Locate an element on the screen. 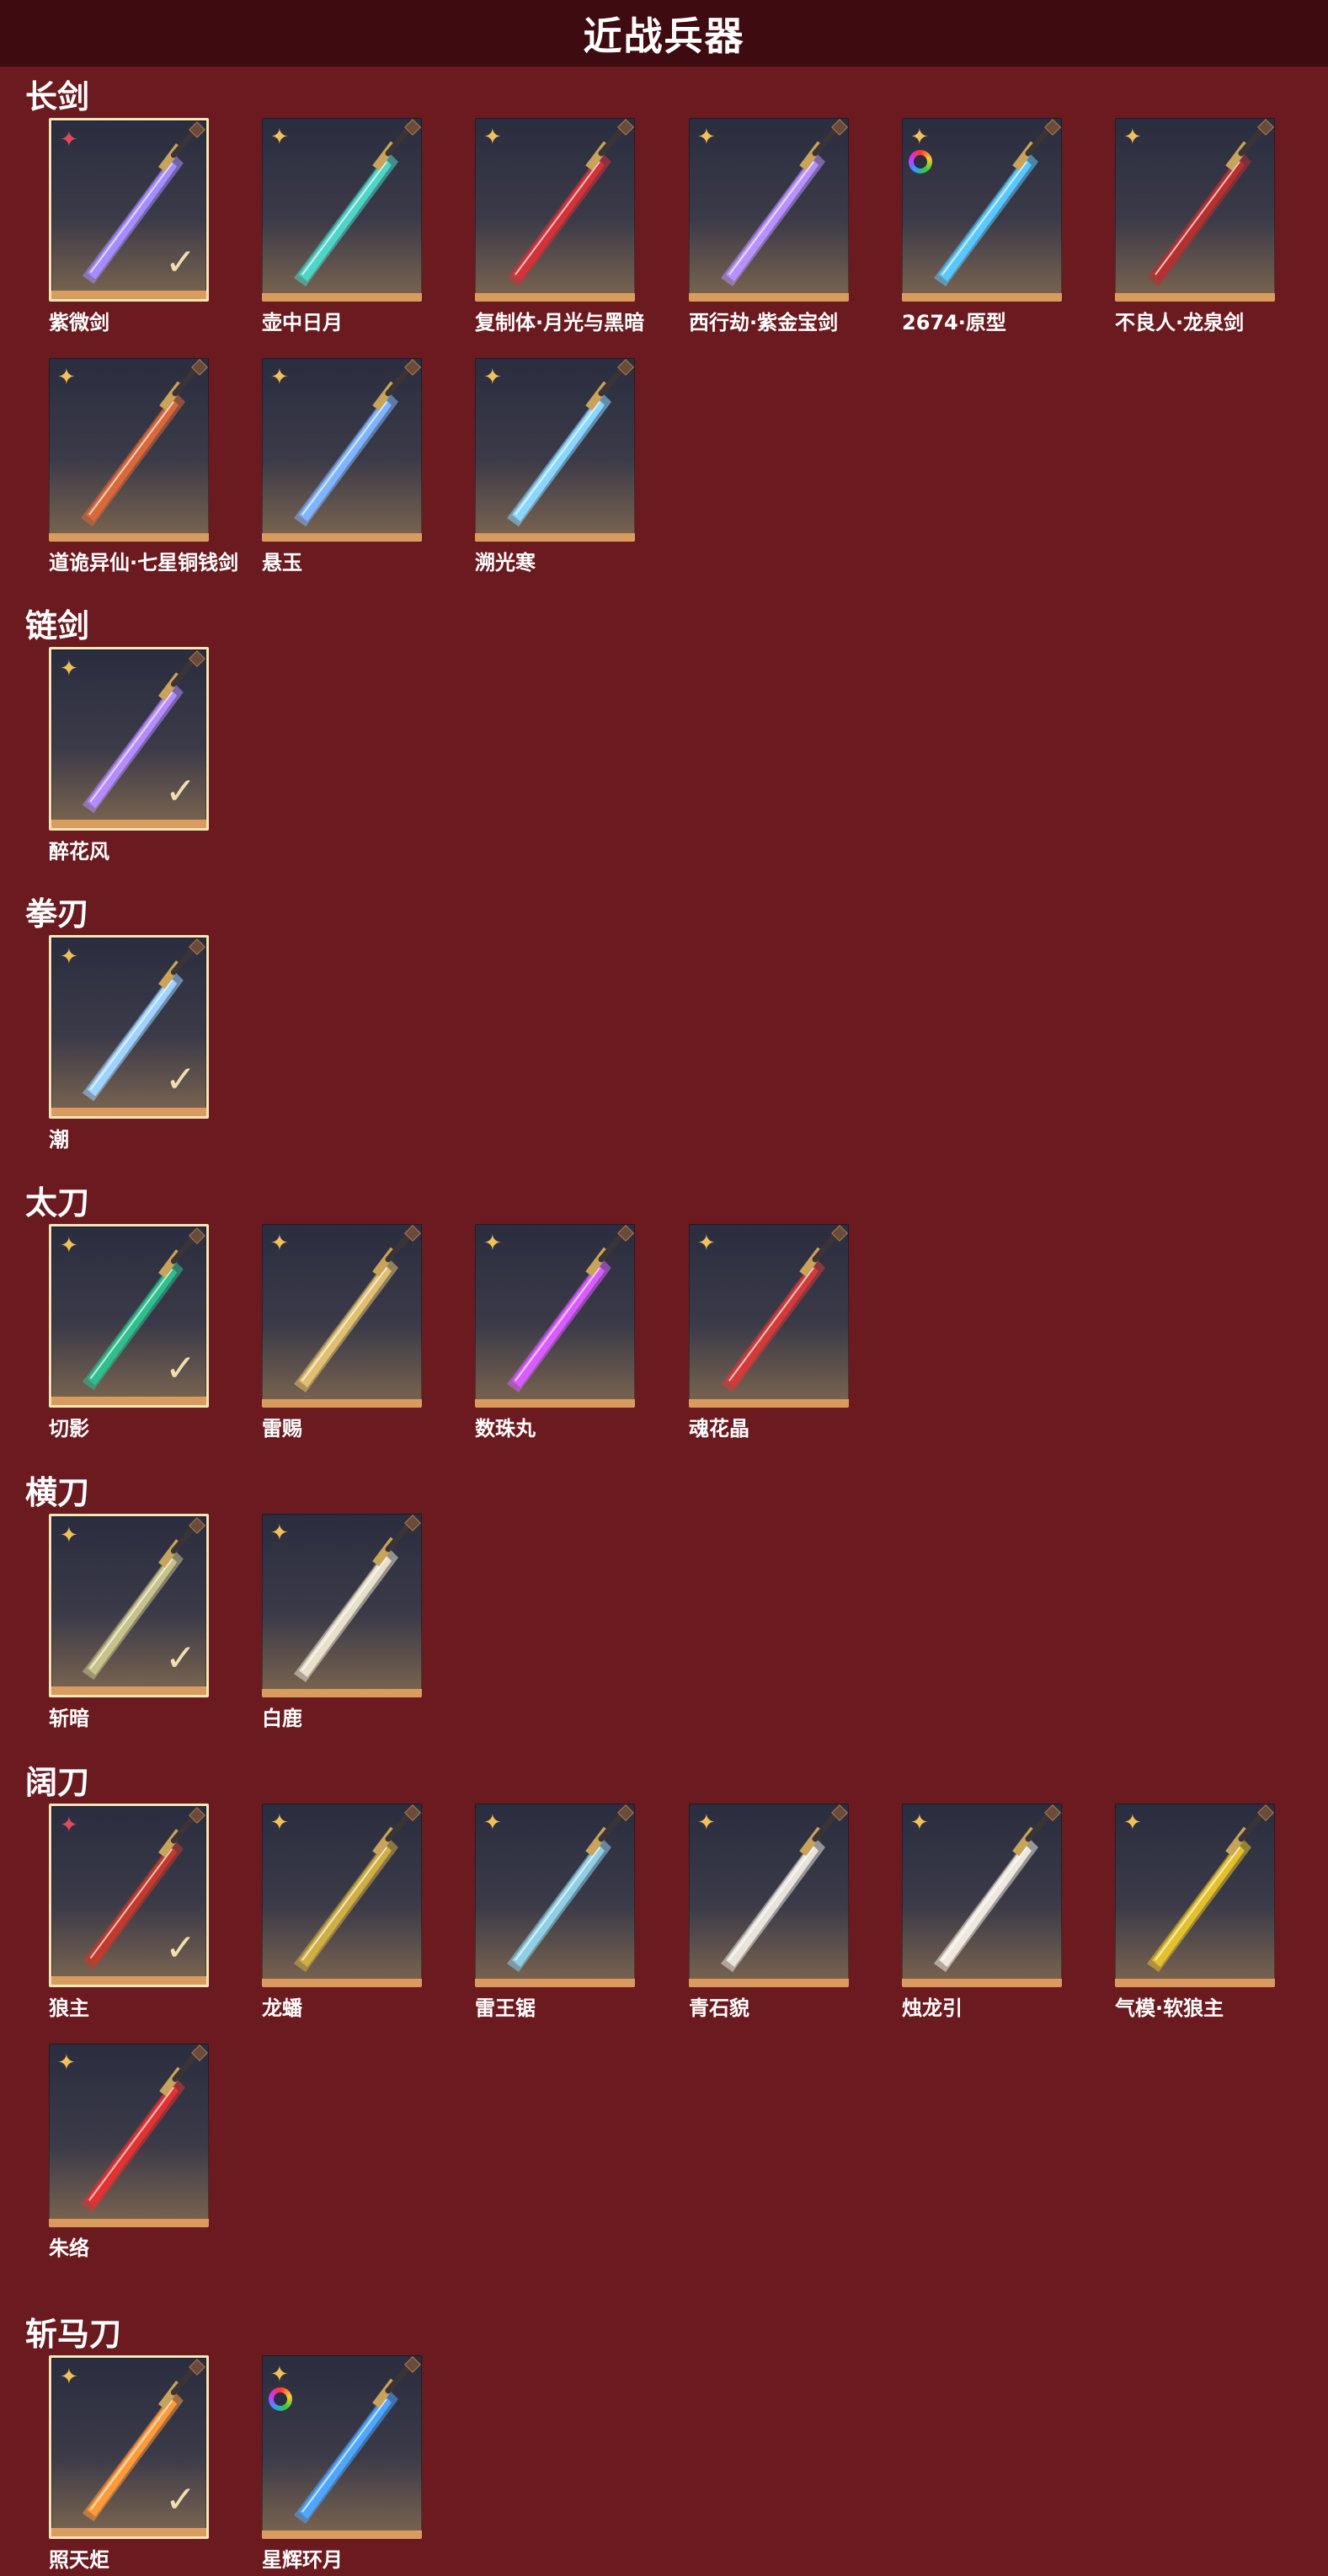 The width and height of the screenshot is (1328, 2576). rainbow-ring-icon is located at coordinates (920, 162).